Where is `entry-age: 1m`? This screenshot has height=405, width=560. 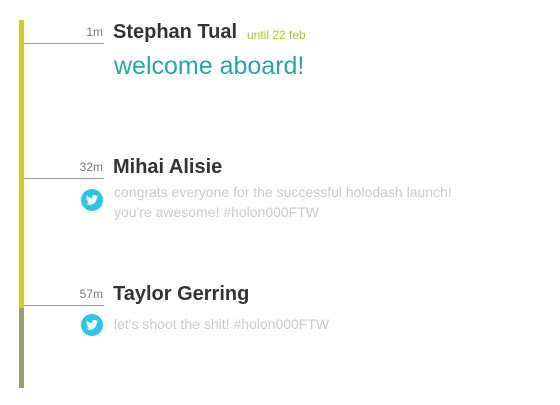 entry-age: 1m is located at coordinates (94, 32).